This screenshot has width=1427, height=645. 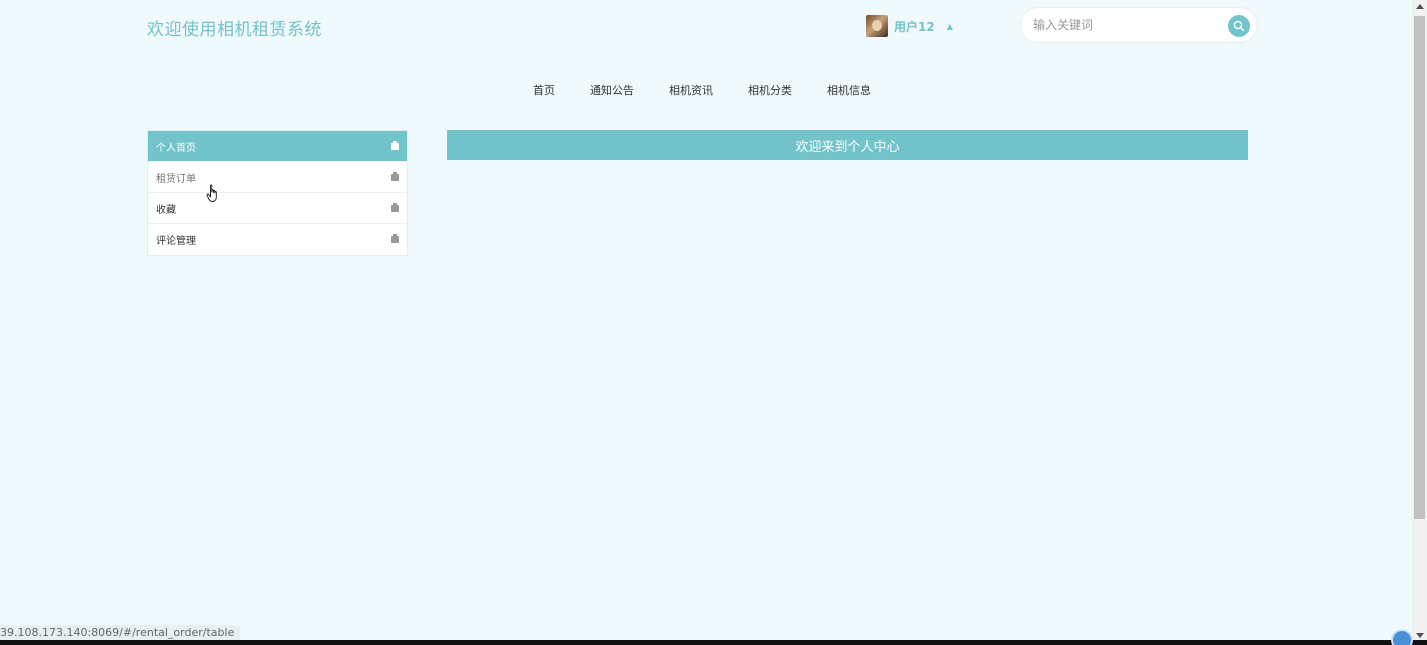 I want to click on avatar, so click(x=877, y=26).